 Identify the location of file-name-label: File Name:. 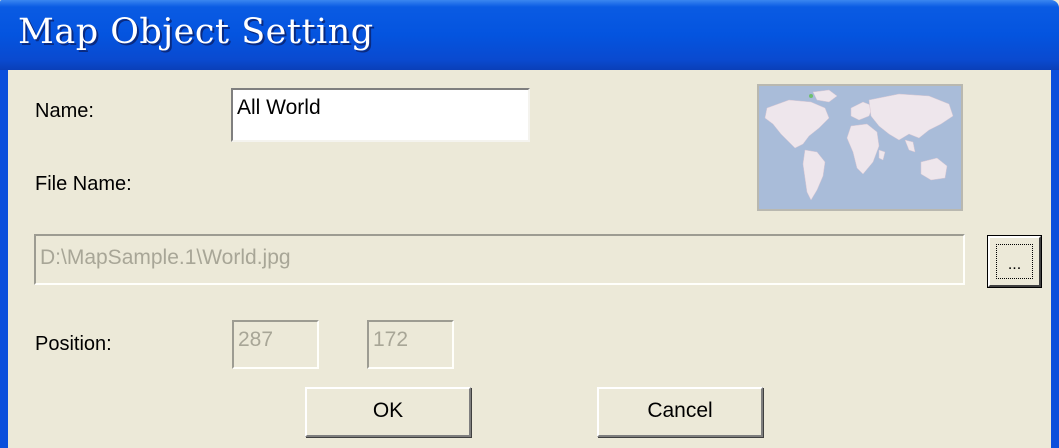
(83, 184).